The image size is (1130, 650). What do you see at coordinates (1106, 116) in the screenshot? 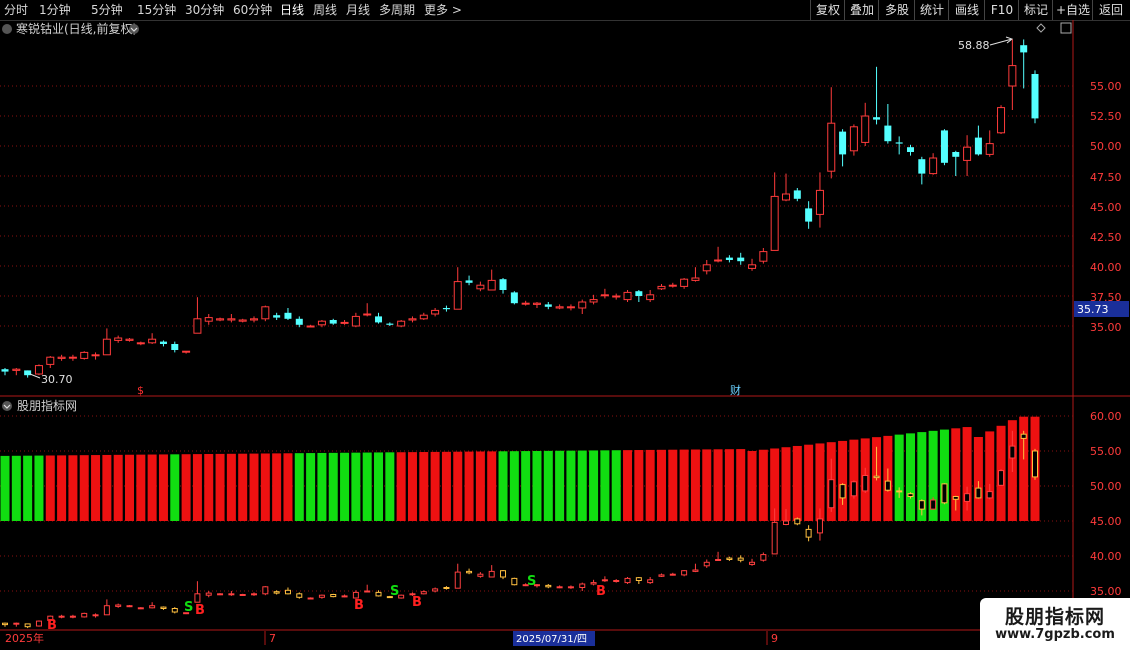
I see `price-tick: 52.50` at bounding box center [1106, 116].